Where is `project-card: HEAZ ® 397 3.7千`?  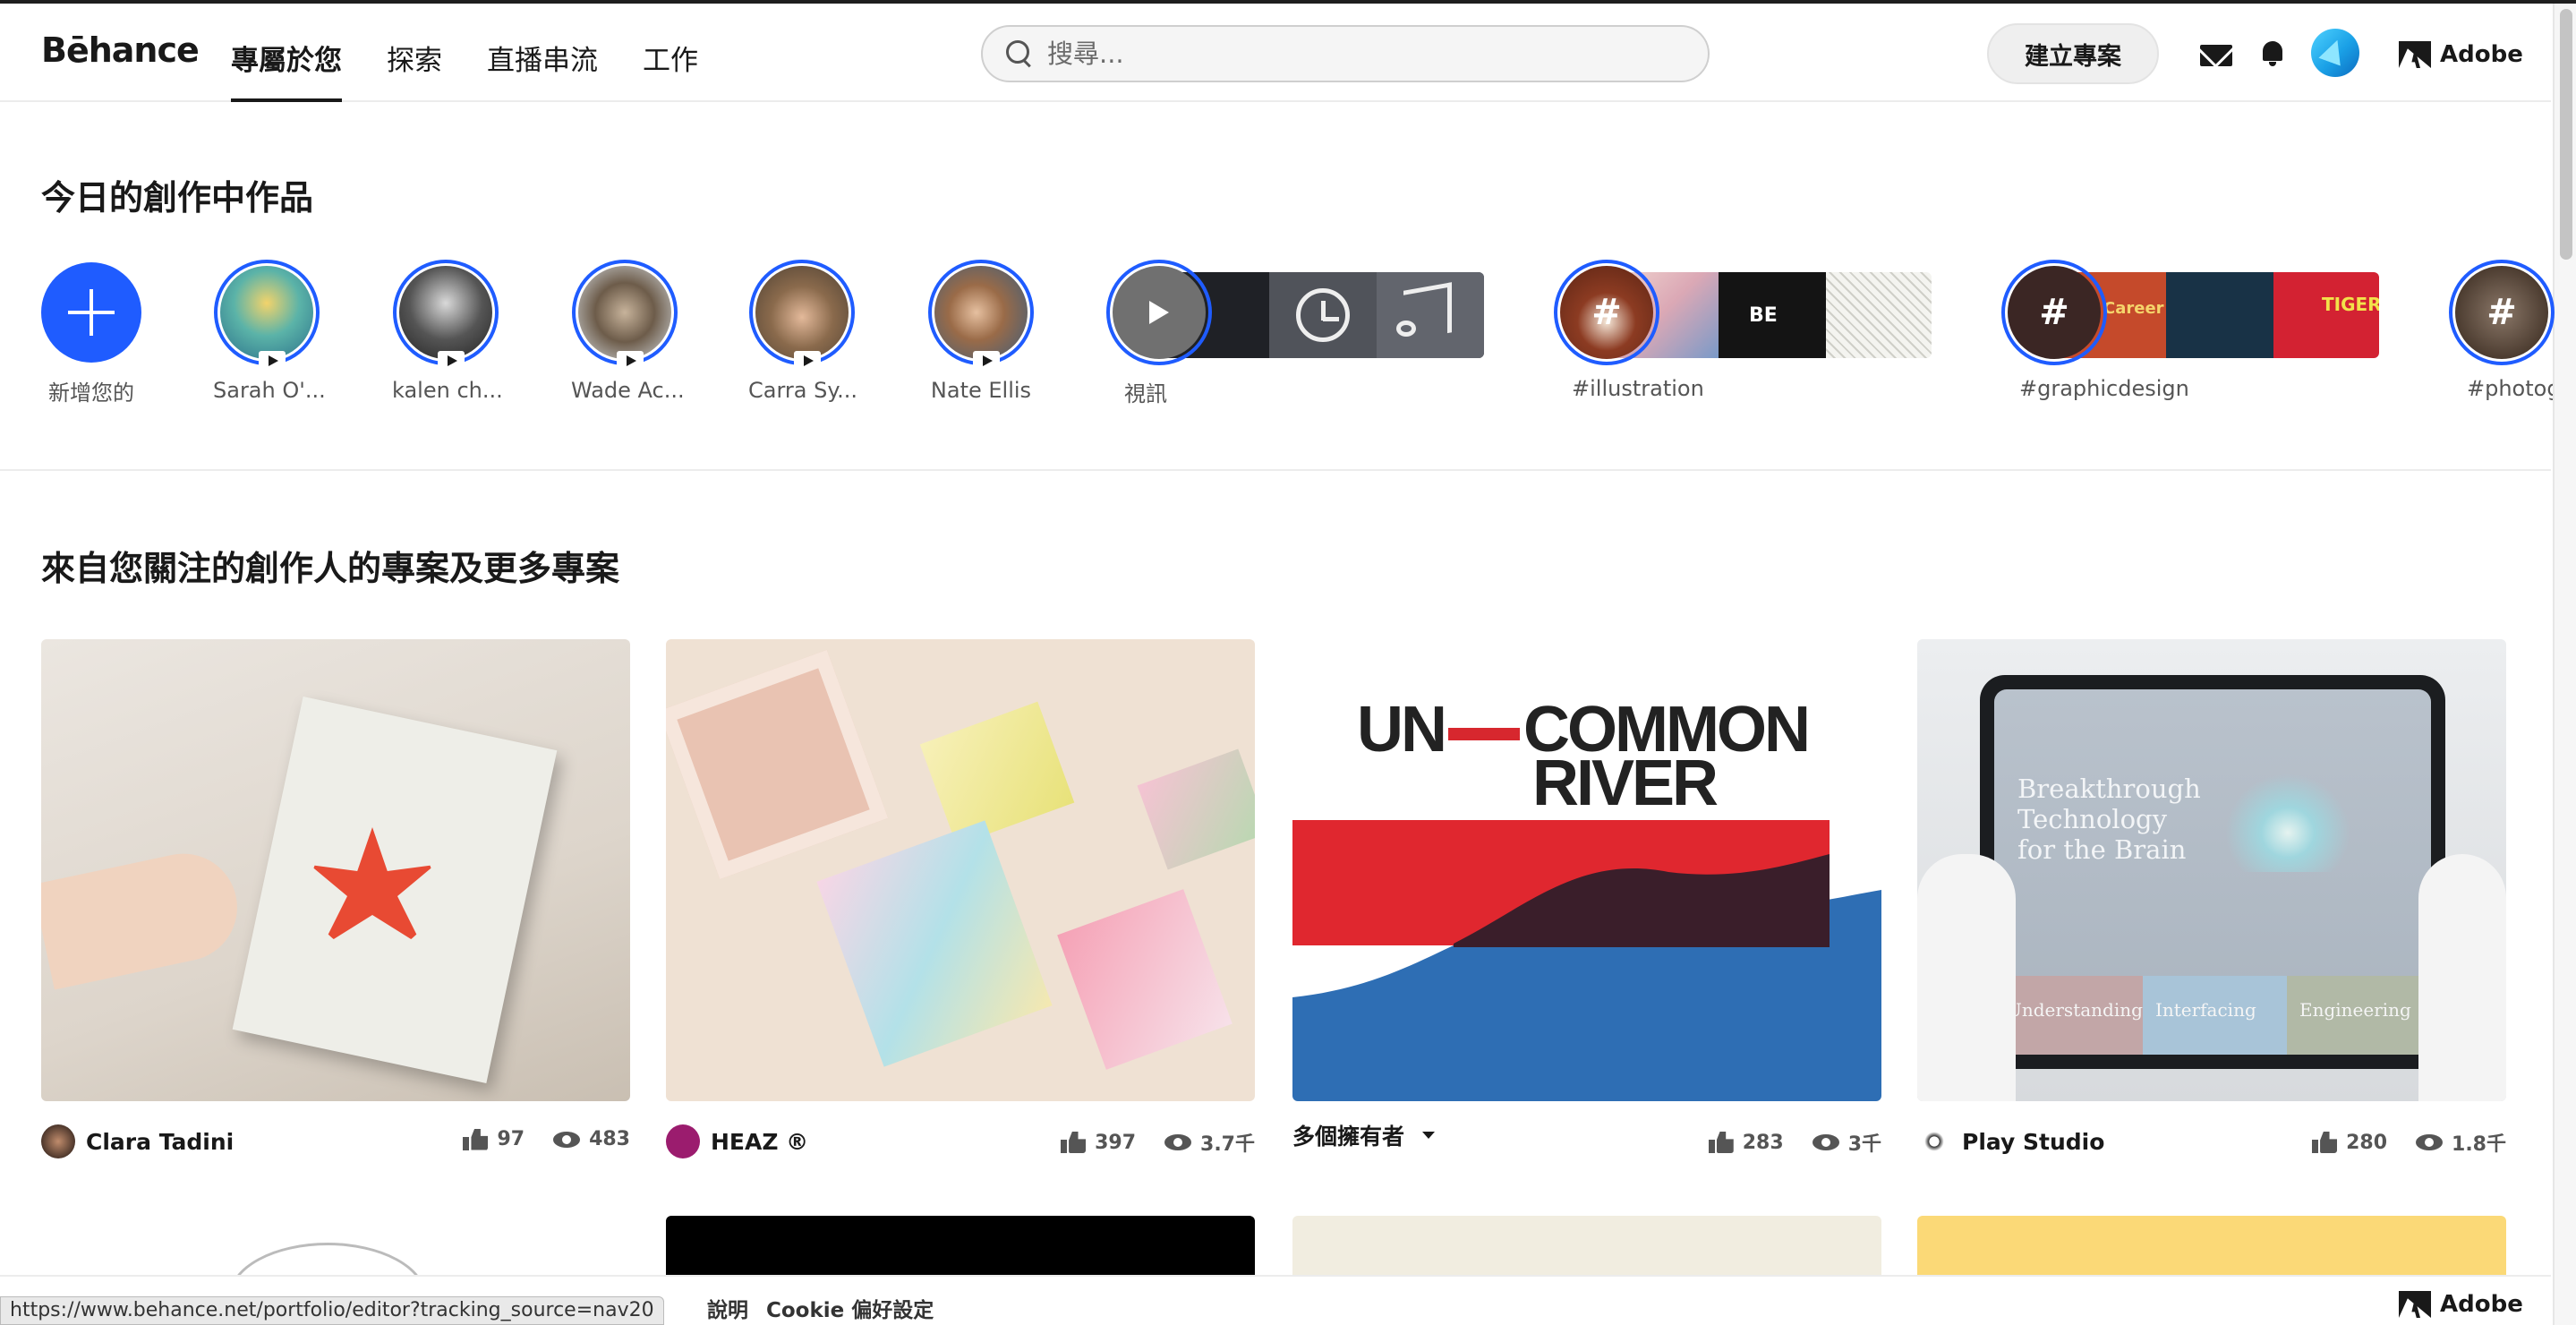 project-card: HEAZ ® 397 3.7千 is located at coordinates (960, 901).